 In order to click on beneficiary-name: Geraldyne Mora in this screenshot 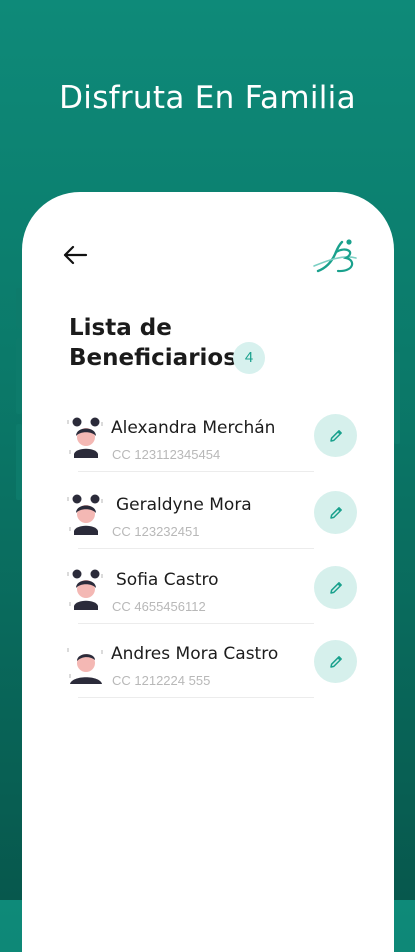, I will do `click(184, 505)`.